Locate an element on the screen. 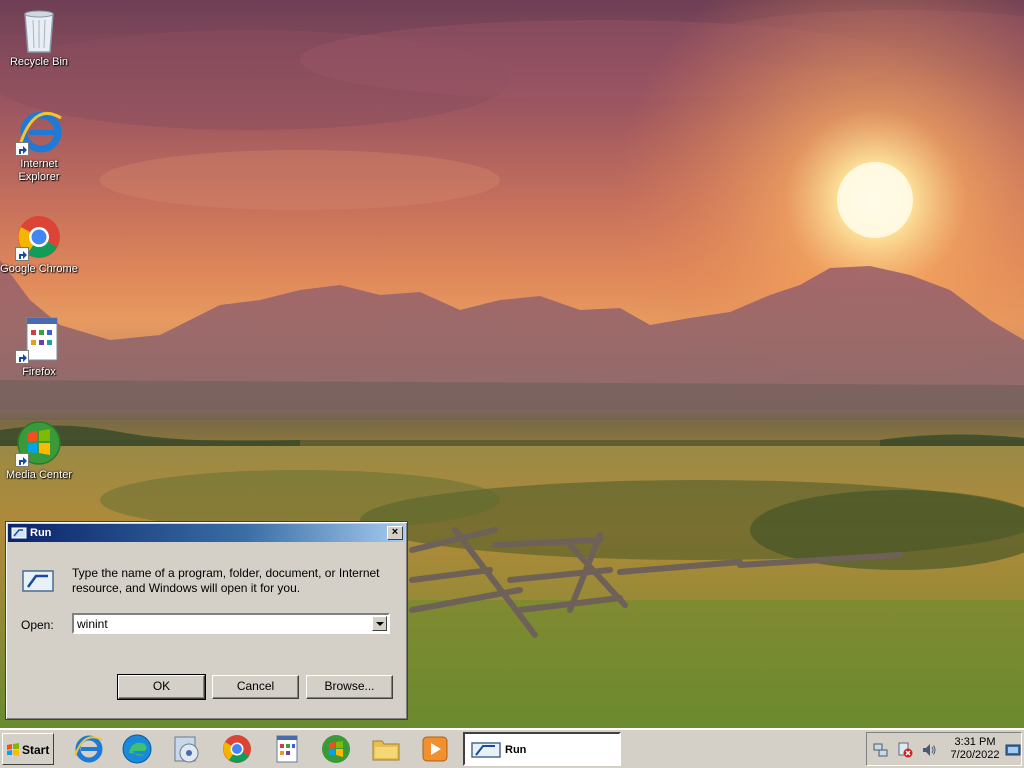  start-button: Start is located at coordinates (28, 749).